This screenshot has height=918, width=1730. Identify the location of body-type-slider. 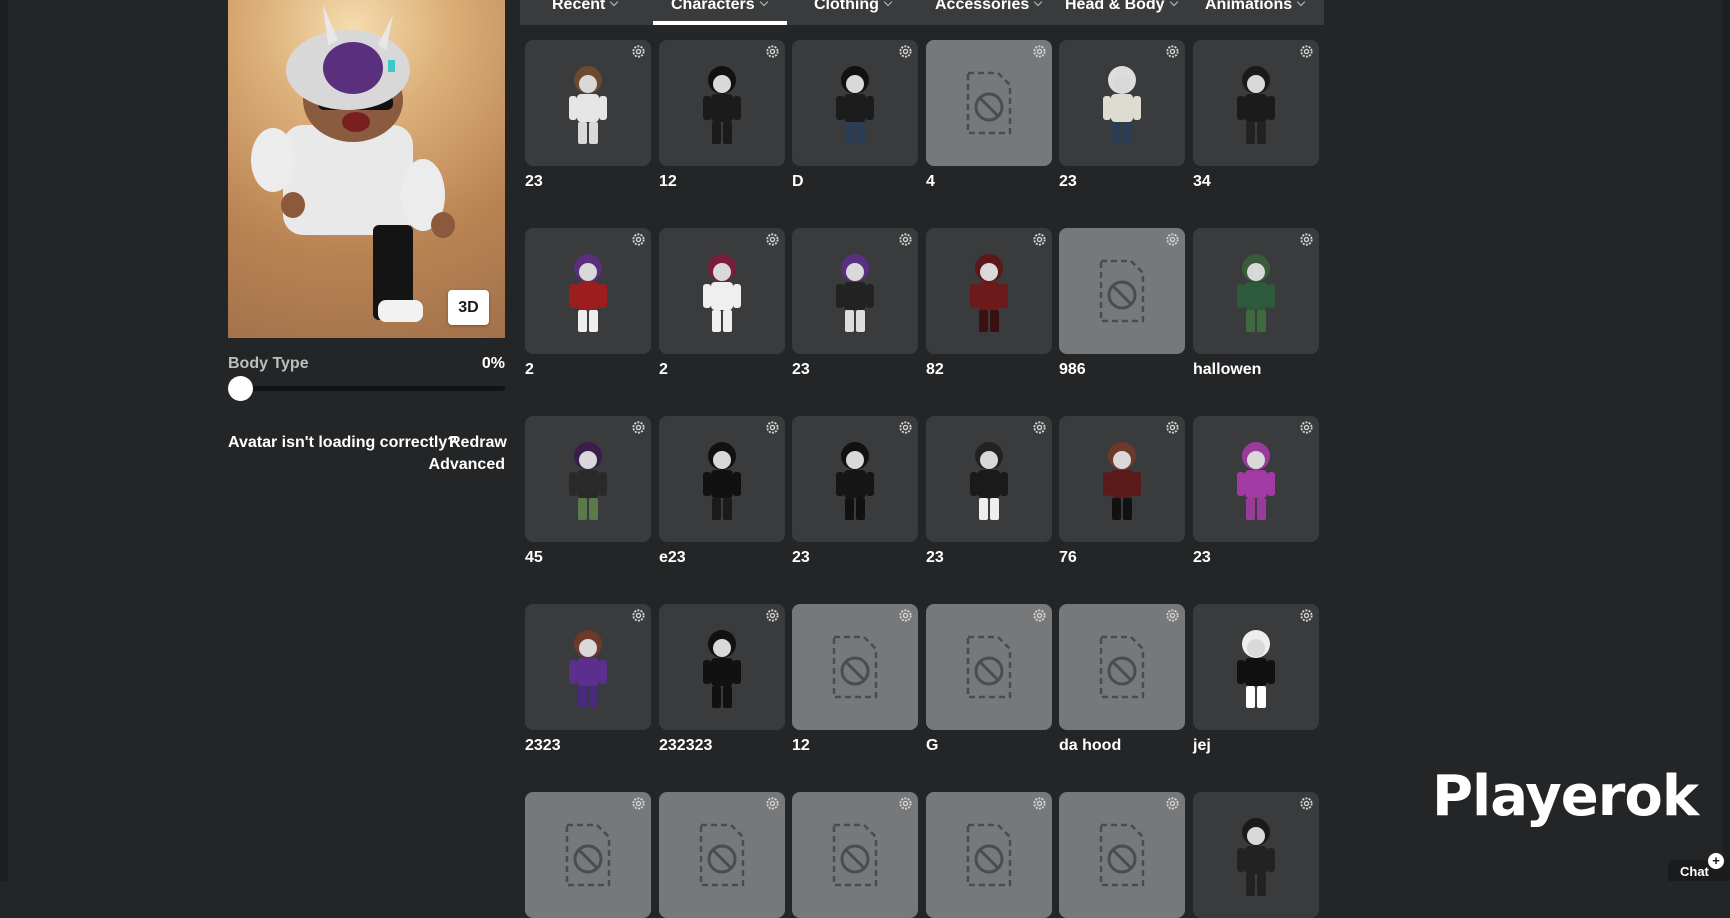
(370, 388).